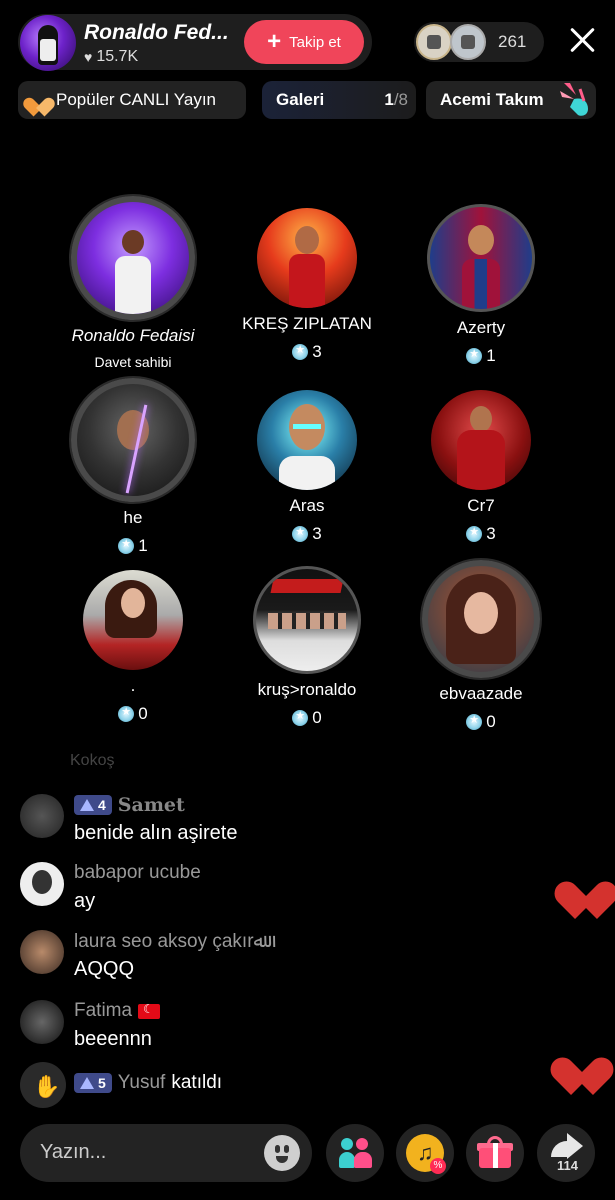  Describe the element at coordinates (88, 57) in the screenshot. I see `heart-icon: ♥` at that location.